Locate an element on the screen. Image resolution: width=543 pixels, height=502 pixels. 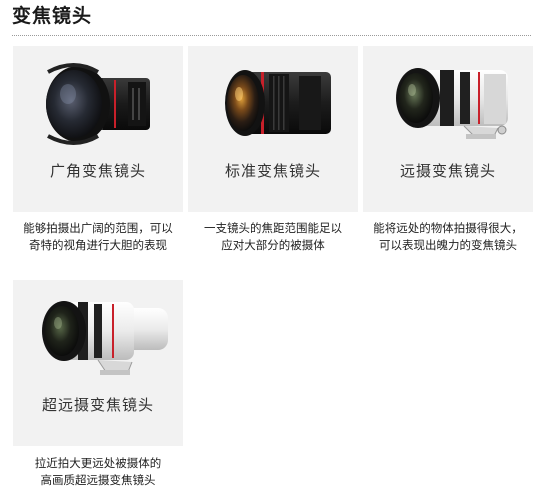
description-line: 高画质超远摄变焦镜头 is located at coordinates (98, 480).